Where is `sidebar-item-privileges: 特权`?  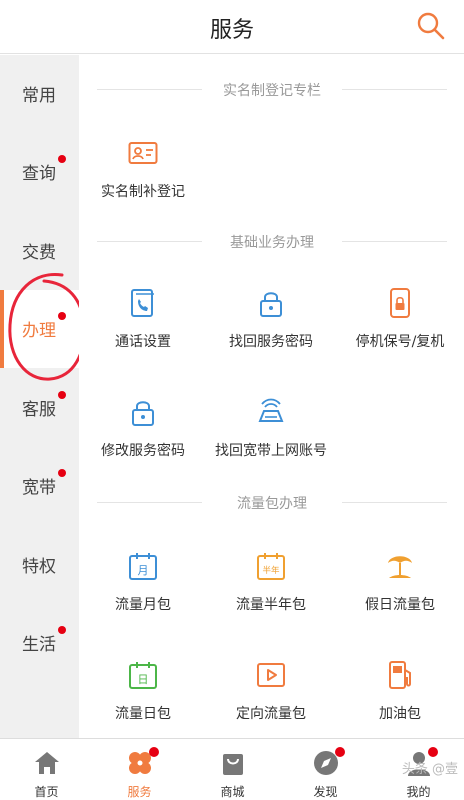
sidebar-item-privileges: 特权 is located at coordinates (39, 565).